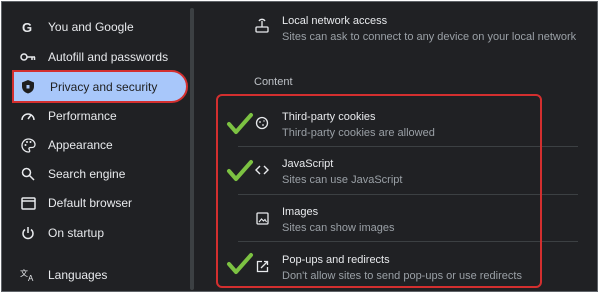 This screenshot has width=600, height=294. Describe the element at coordinates (28, 203) in the screenshot. I see `browser-window-icon` at that location.